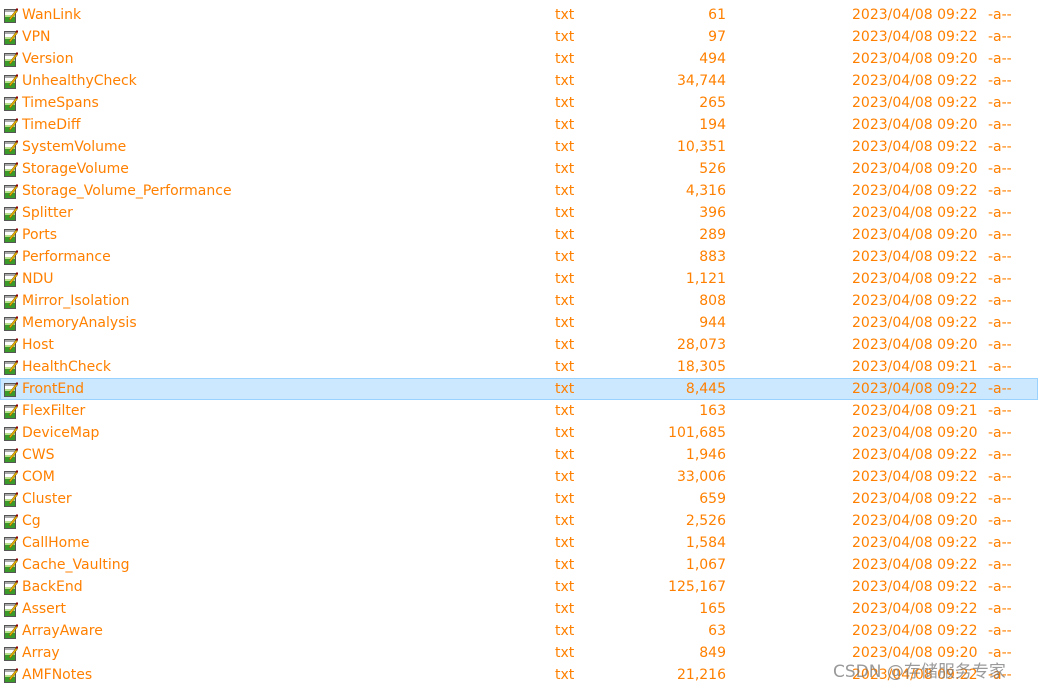 This screenshot has width=1038, height=689. I want to click on file-row: WanLink txt 61 2023/04/08 09:22 -a--, so click(519, 15).